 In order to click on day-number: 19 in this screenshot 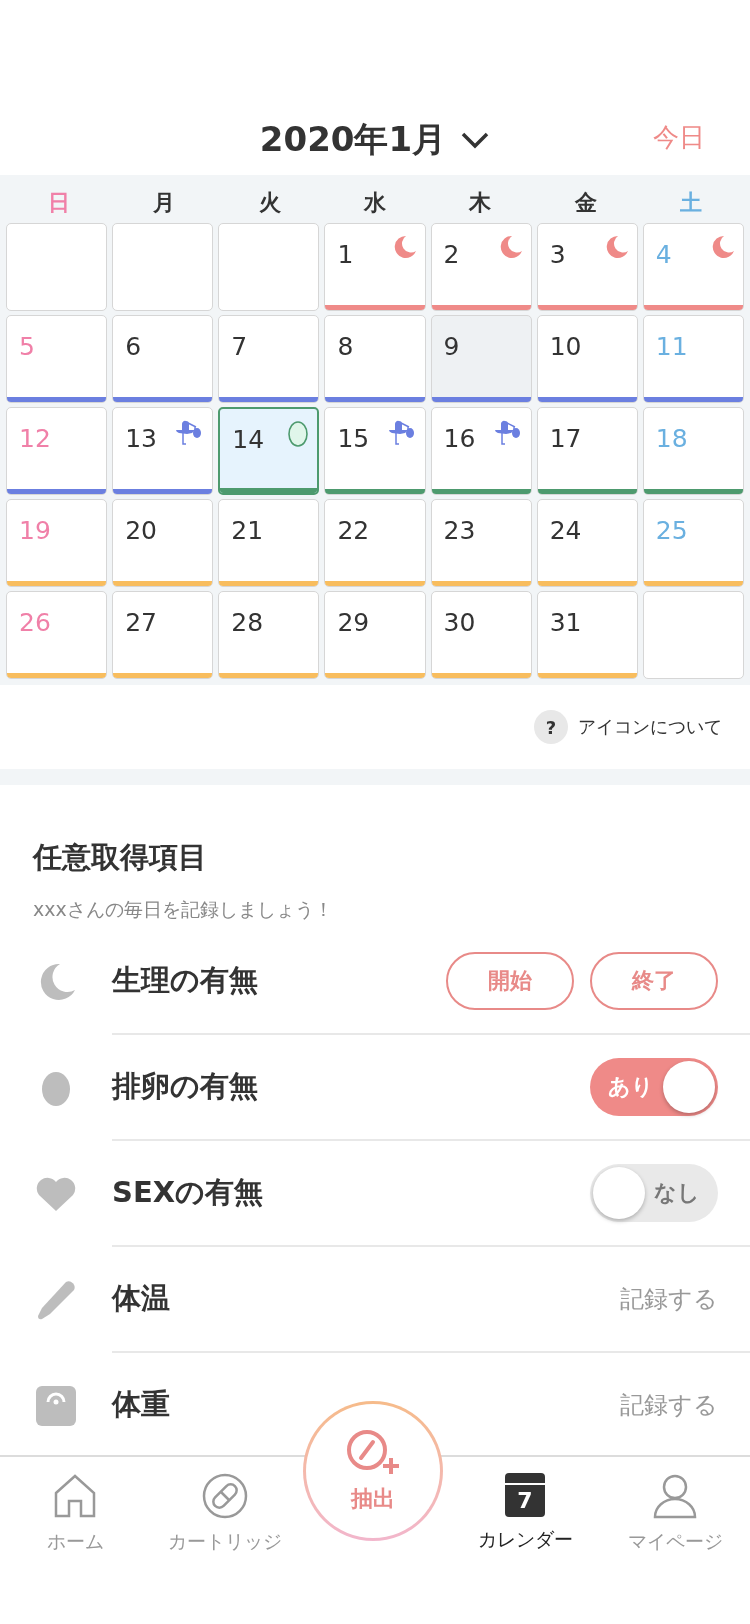, I will do `click(35, 531)`.